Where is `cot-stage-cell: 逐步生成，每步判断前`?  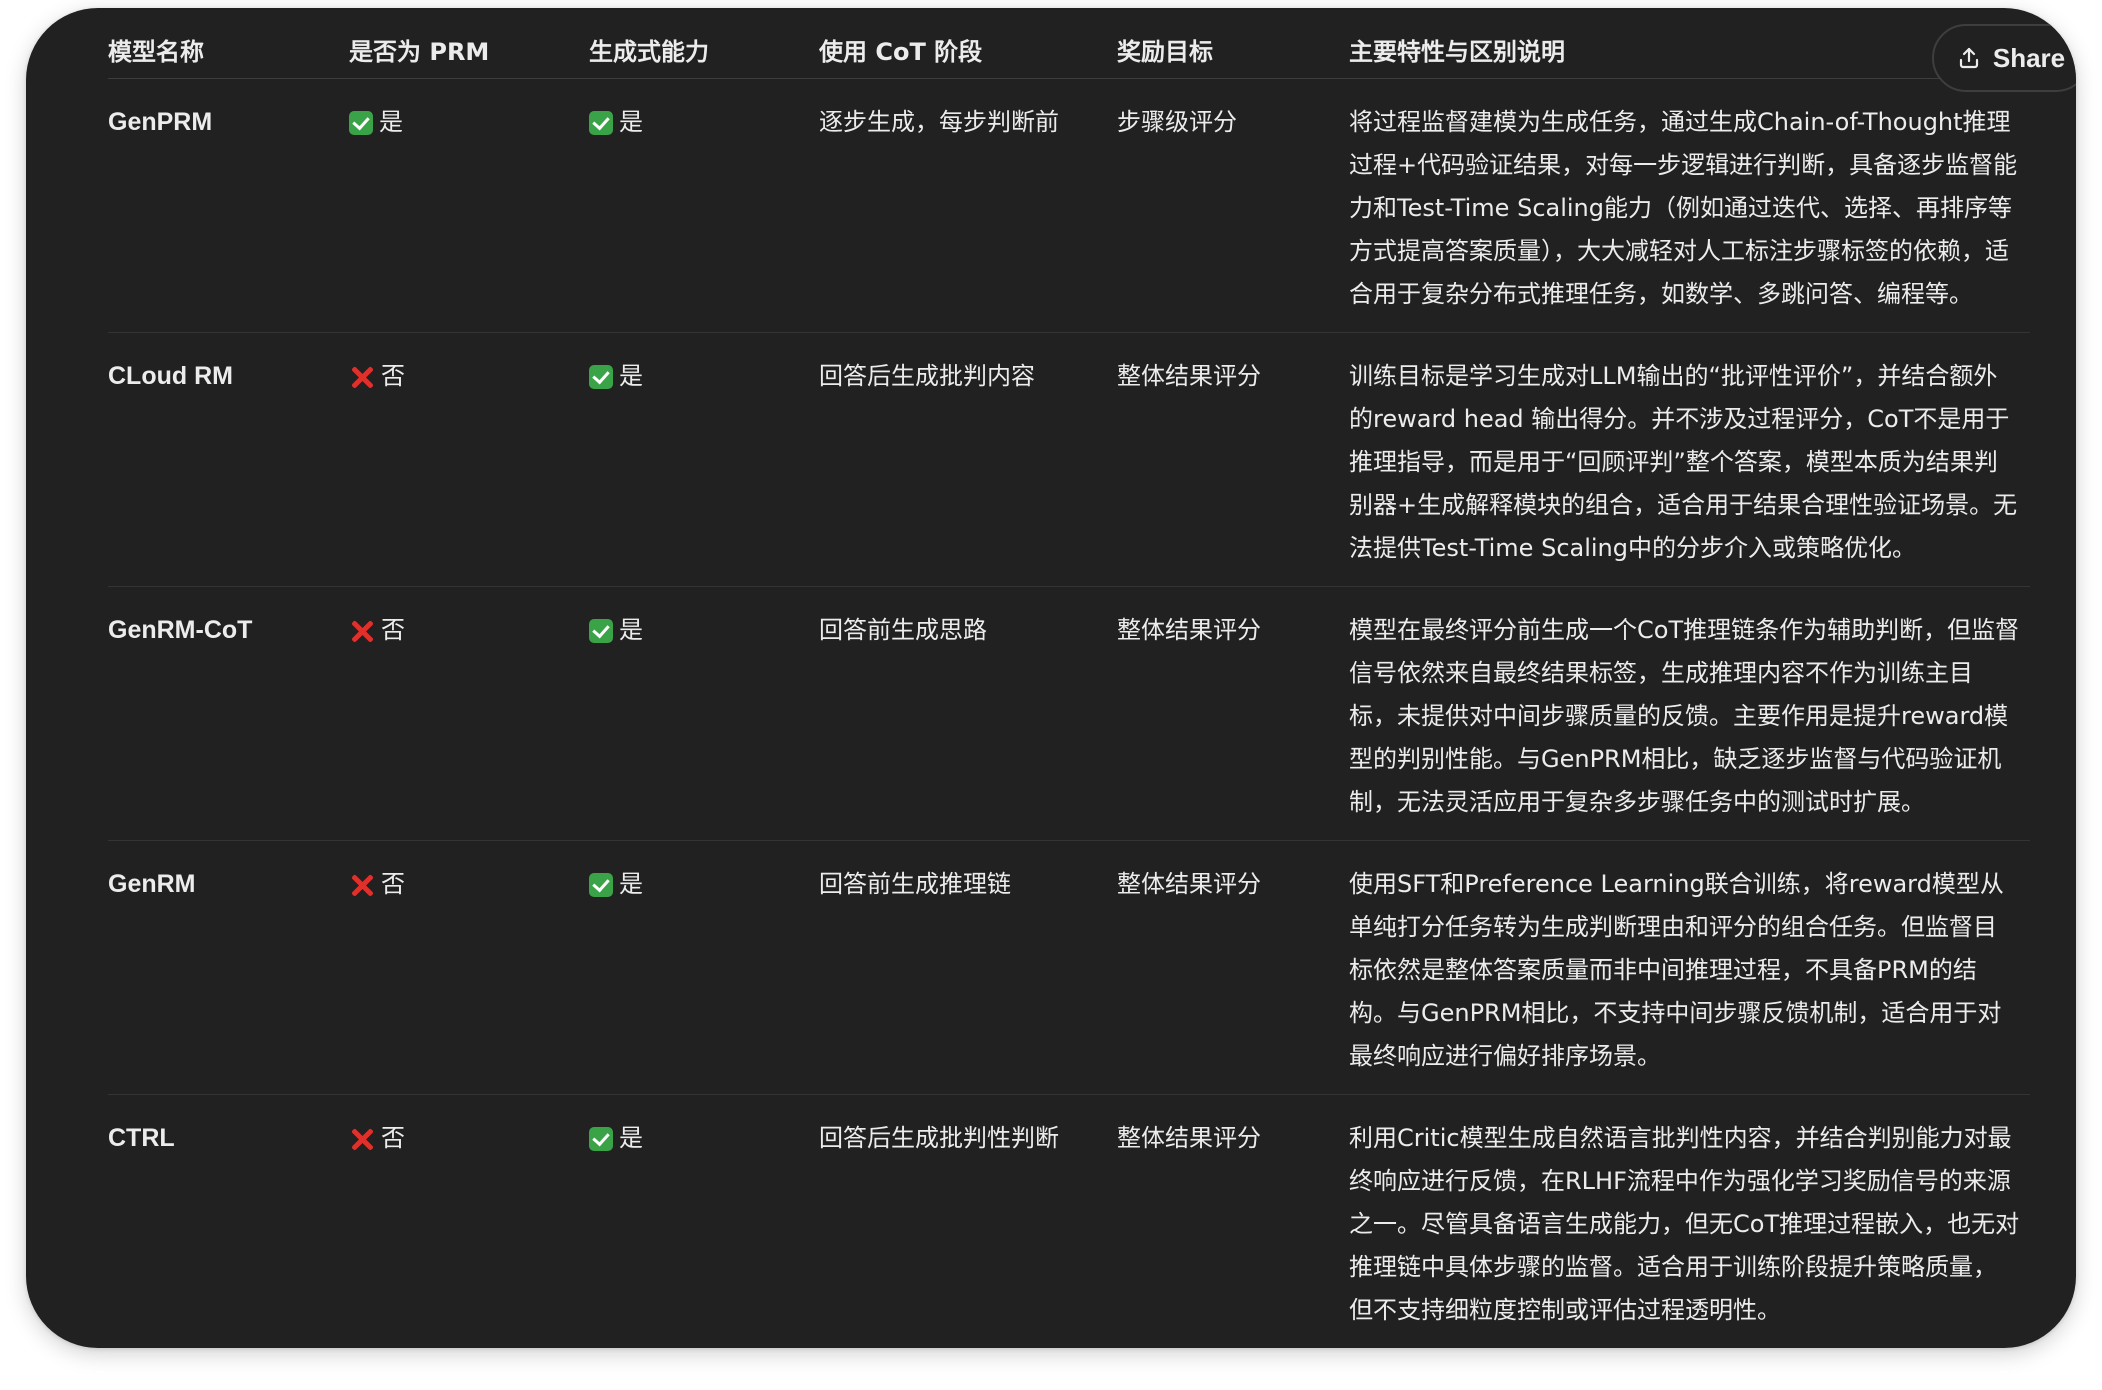 cot-stage-cell: 逐步生成，每步判断前 is located at coordinates (968, 205).